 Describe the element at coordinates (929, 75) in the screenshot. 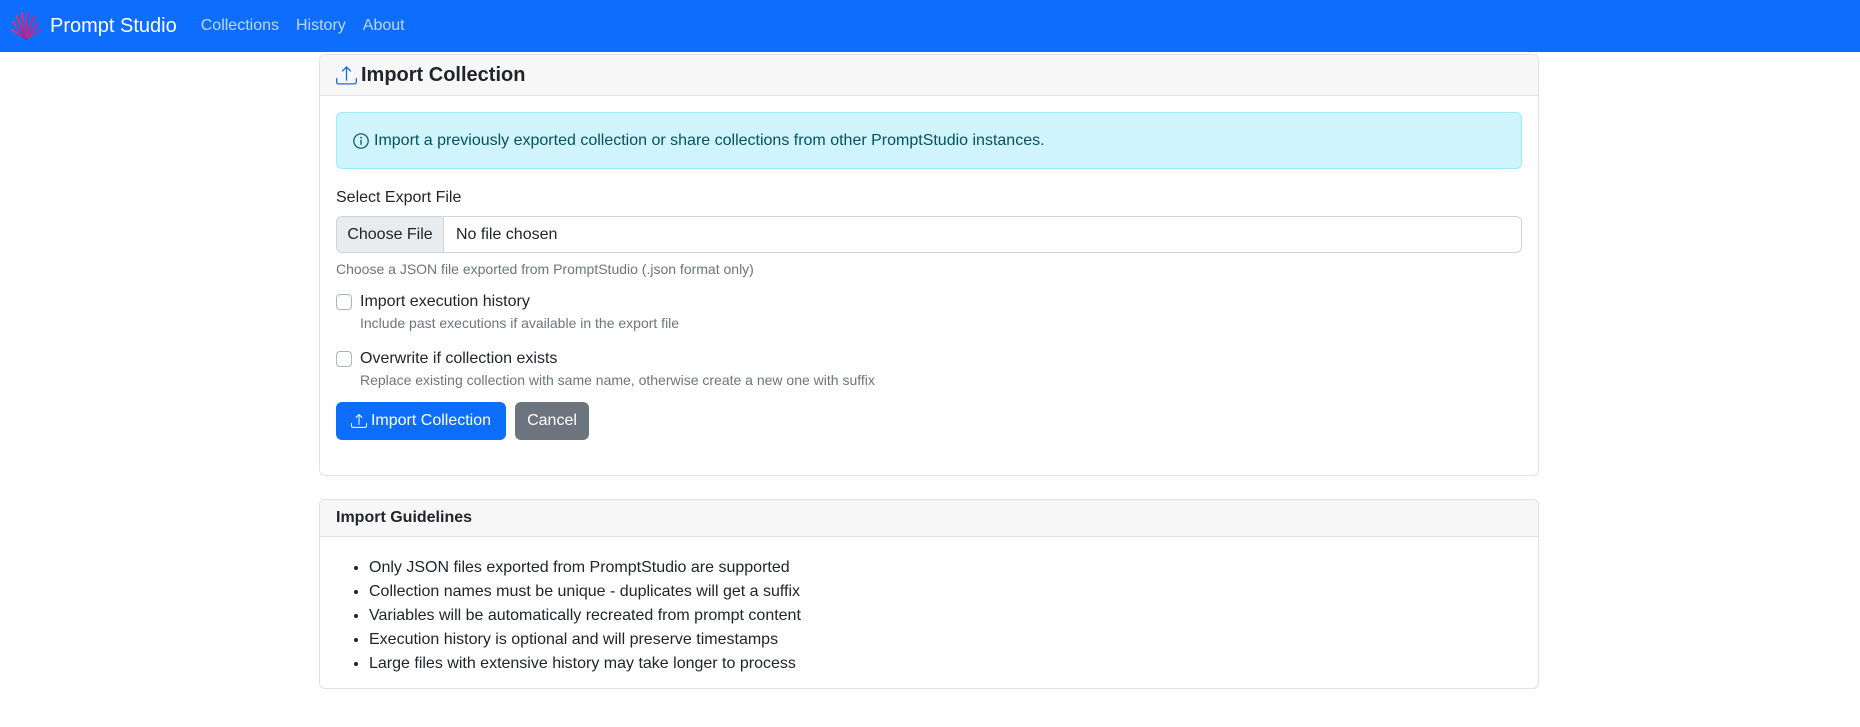

I see `import-card-header: Import Collection` at that location.